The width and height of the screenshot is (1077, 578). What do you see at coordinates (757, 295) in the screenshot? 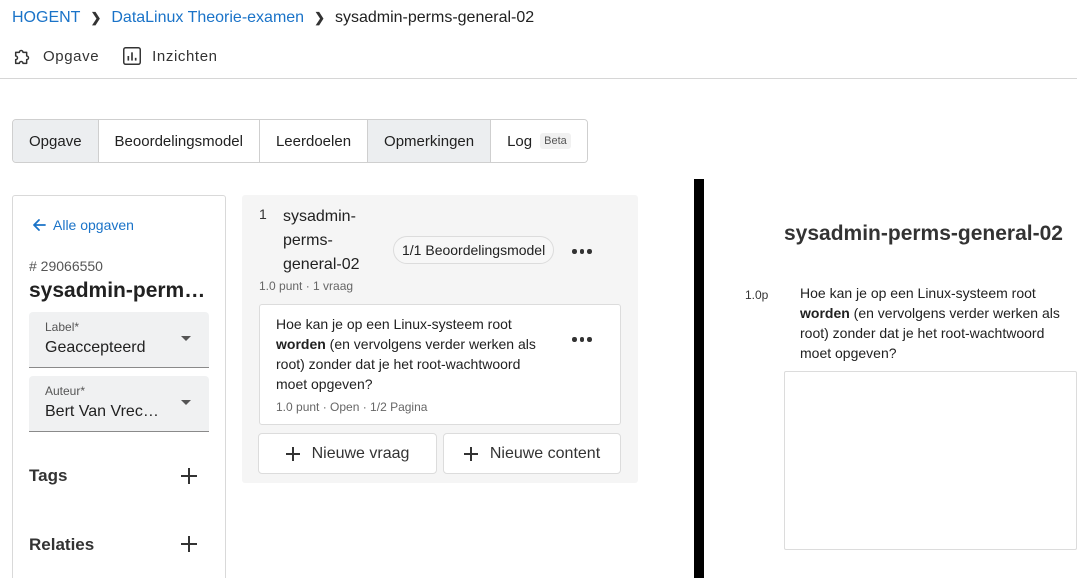
I see `preview-points: 1.0p` at bounding box center [757, 295].